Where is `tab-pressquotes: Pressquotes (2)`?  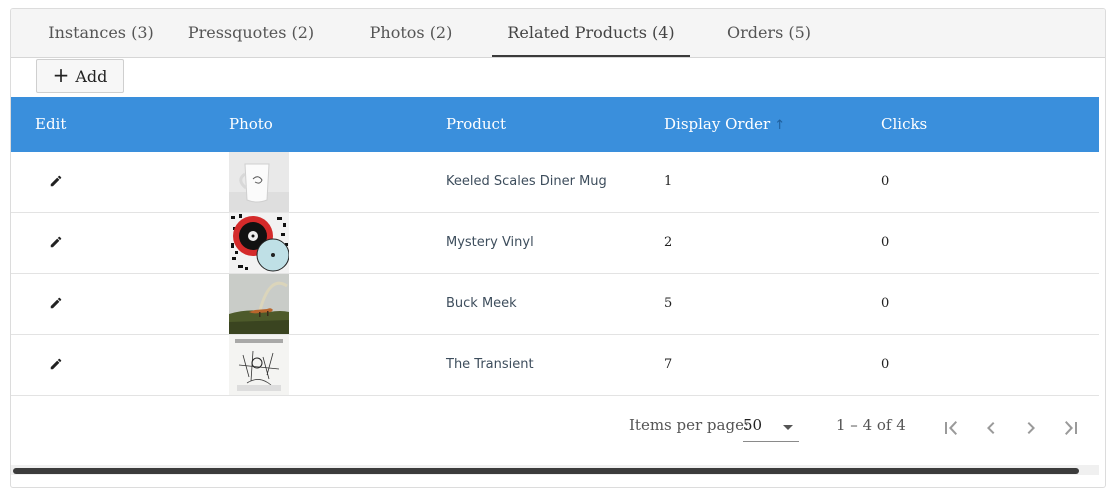
tab-pressquotes: Pressquotes (2) is located at coordinates (251, 33).